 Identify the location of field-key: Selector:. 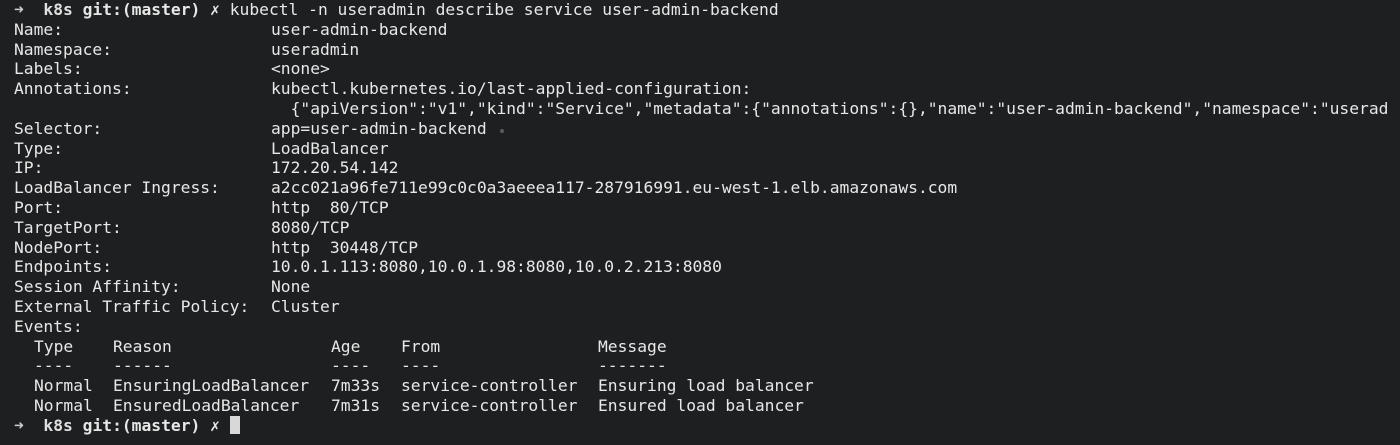
(58, 128).